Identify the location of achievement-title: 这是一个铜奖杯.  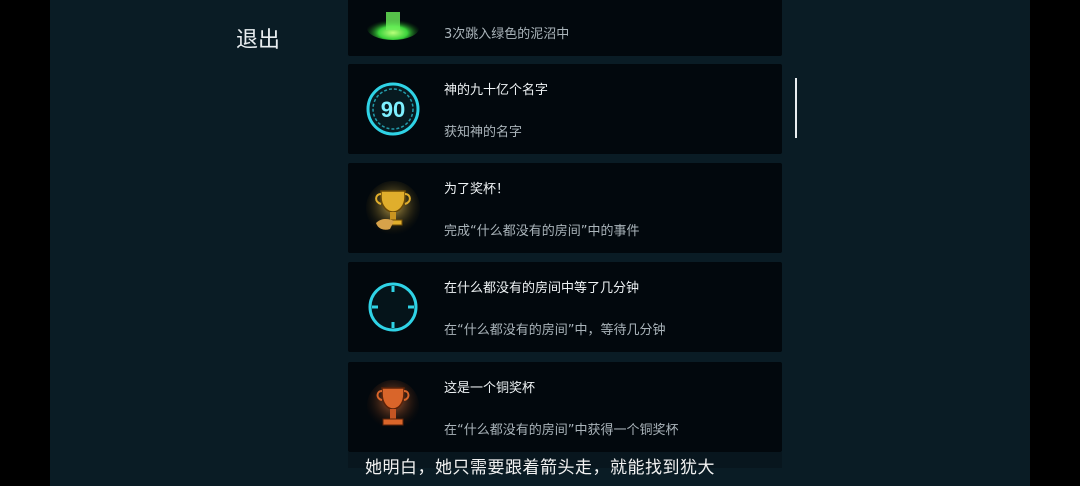
(490, 388).